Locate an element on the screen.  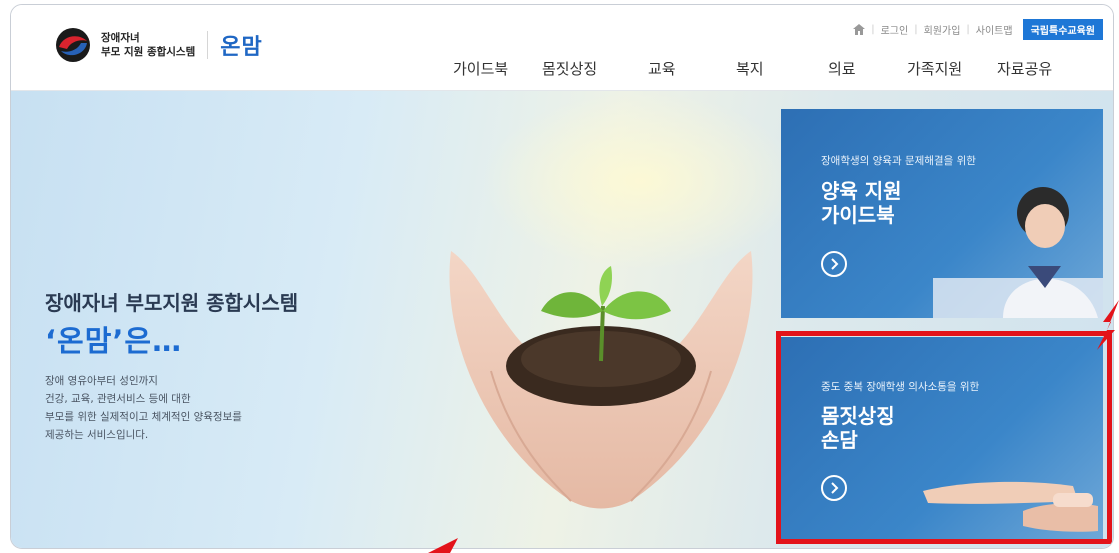
arrow-circle-icon is located at coordinates (834, 264).